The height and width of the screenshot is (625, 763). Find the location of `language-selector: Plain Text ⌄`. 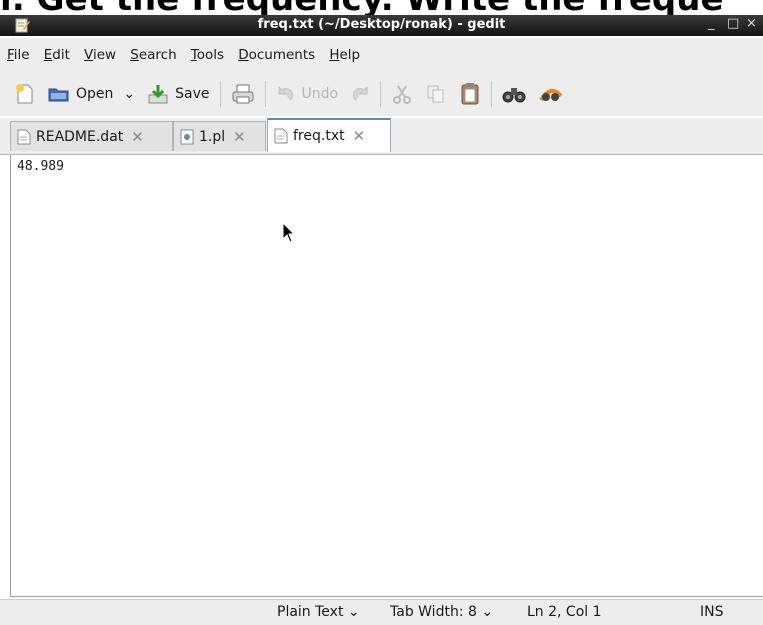

language-selector: Plain Text ⌄ is located at coordinates (318, 612).